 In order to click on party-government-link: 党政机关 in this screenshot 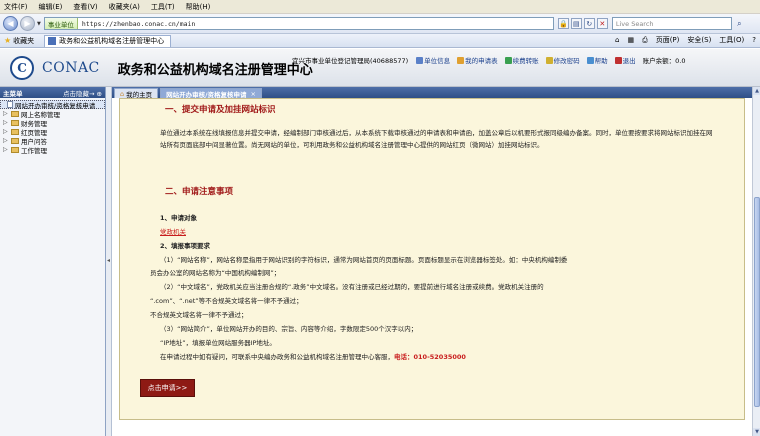, I will do `click(173, 231)`.